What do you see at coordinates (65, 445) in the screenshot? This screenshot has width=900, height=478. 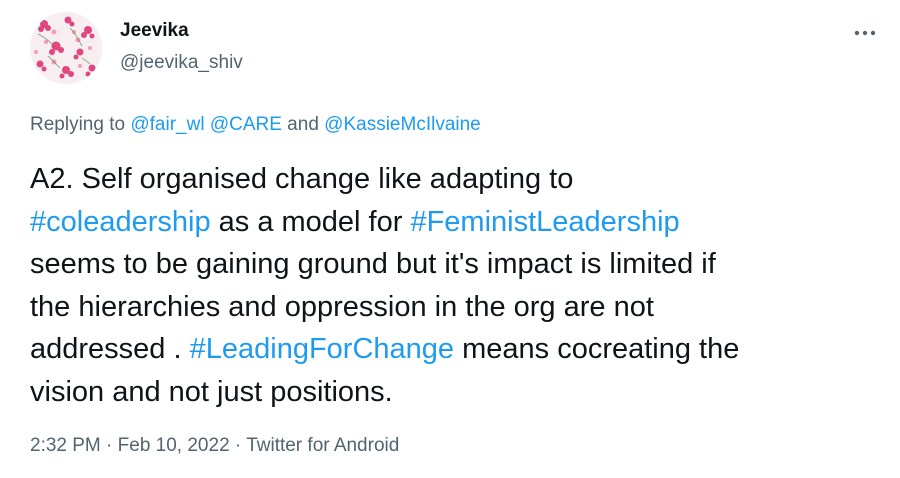 I see `tweet-time: 2:32 PM` at bounding box center [65, 445].